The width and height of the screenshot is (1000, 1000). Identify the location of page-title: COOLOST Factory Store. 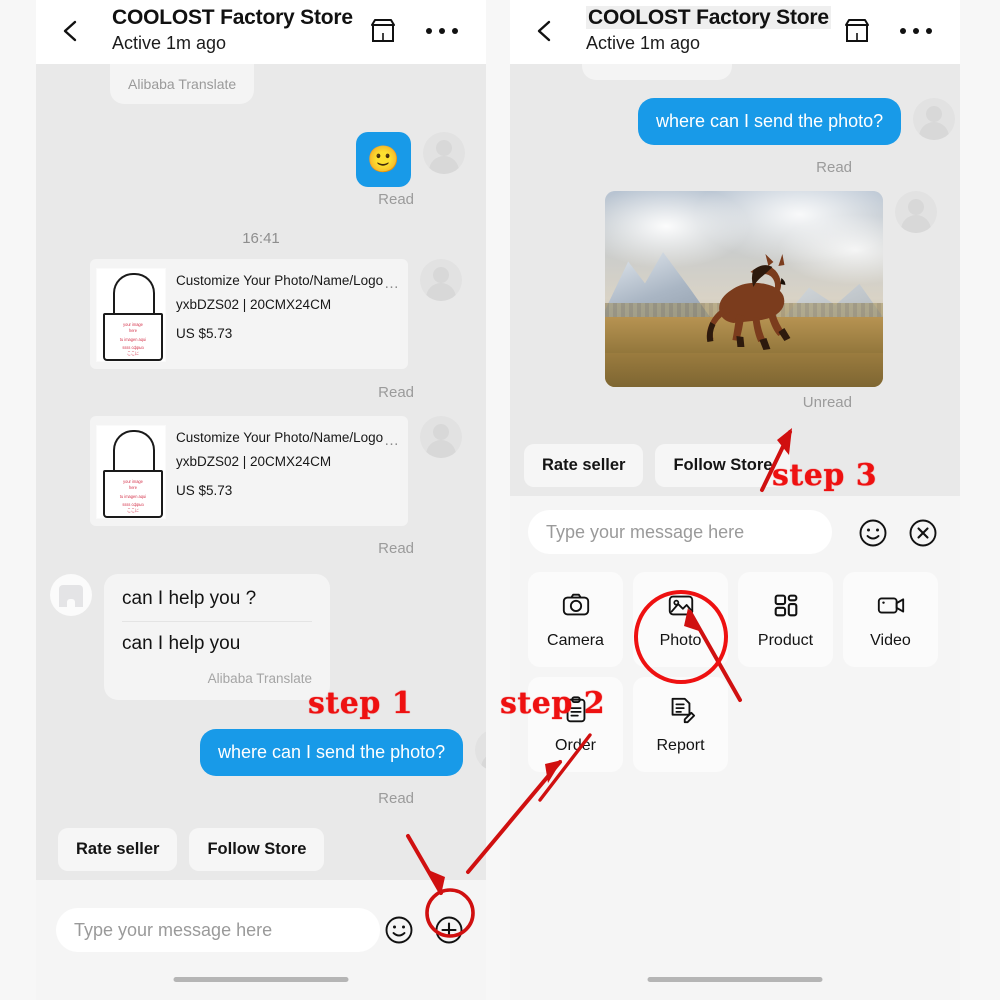
(708, 18).